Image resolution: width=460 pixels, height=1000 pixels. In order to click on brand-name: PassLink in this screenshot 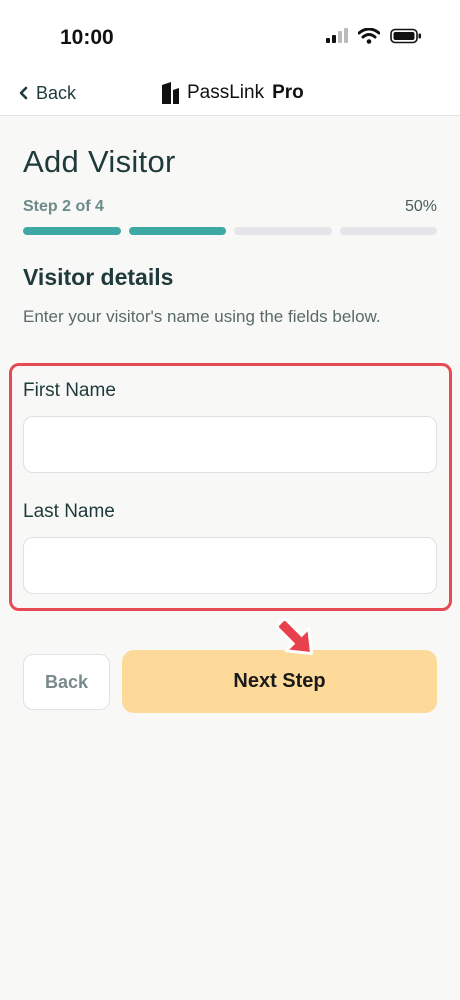, I will do `click(226, 92)`.